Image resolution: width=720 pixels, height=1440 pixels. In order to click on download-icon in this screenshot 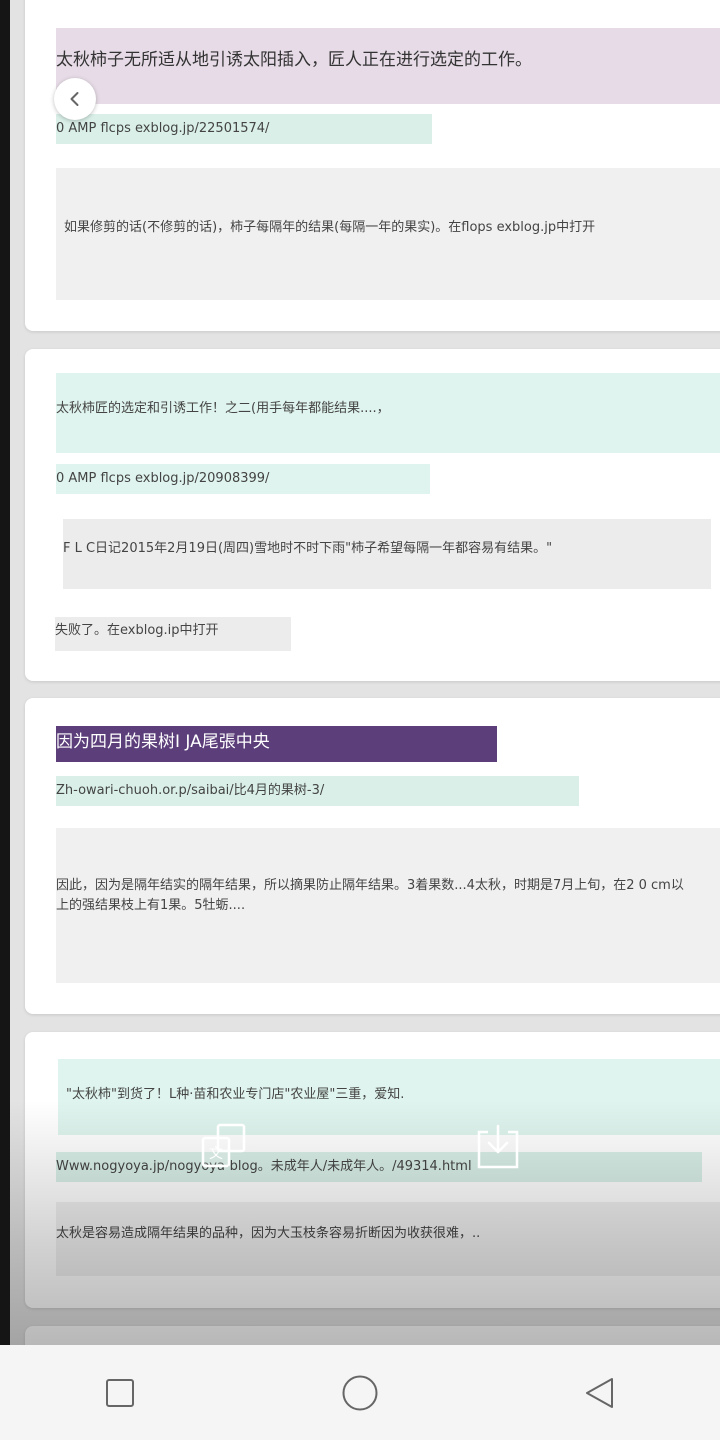, I will do `click(498, 1146)`.